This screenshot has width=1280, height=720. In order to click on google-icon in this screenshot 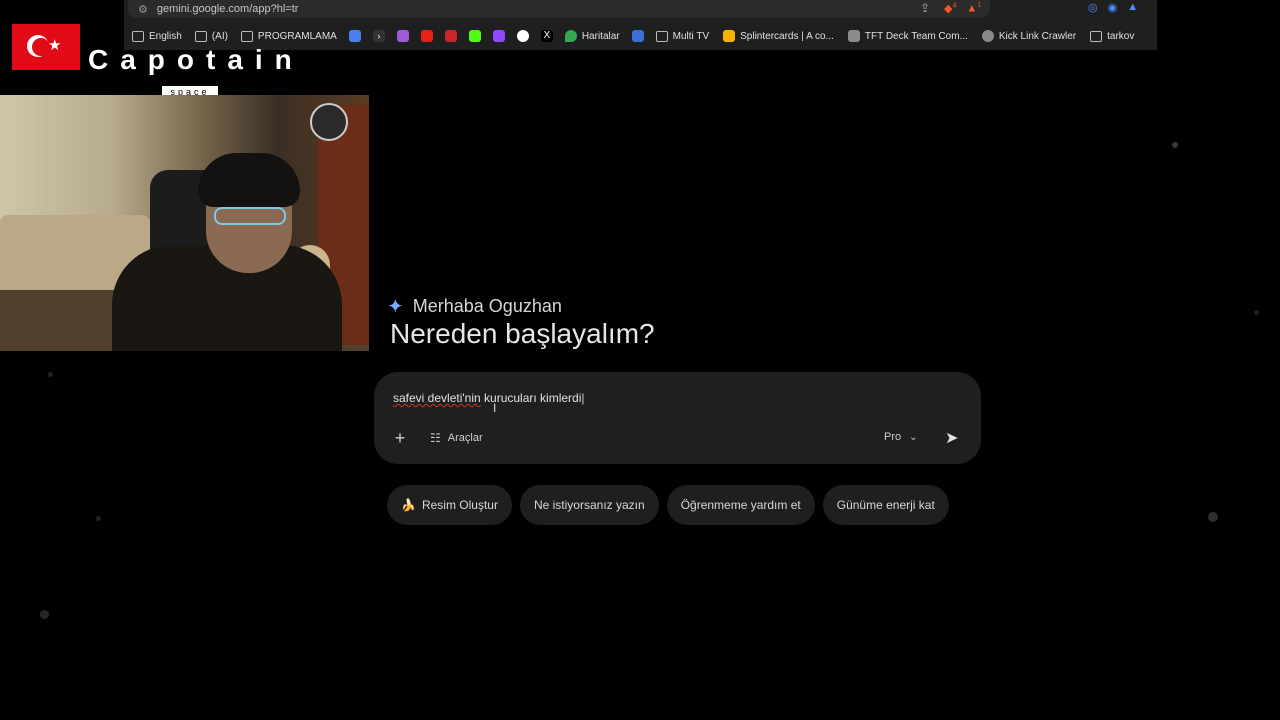, I will do `click(522, 36)`.